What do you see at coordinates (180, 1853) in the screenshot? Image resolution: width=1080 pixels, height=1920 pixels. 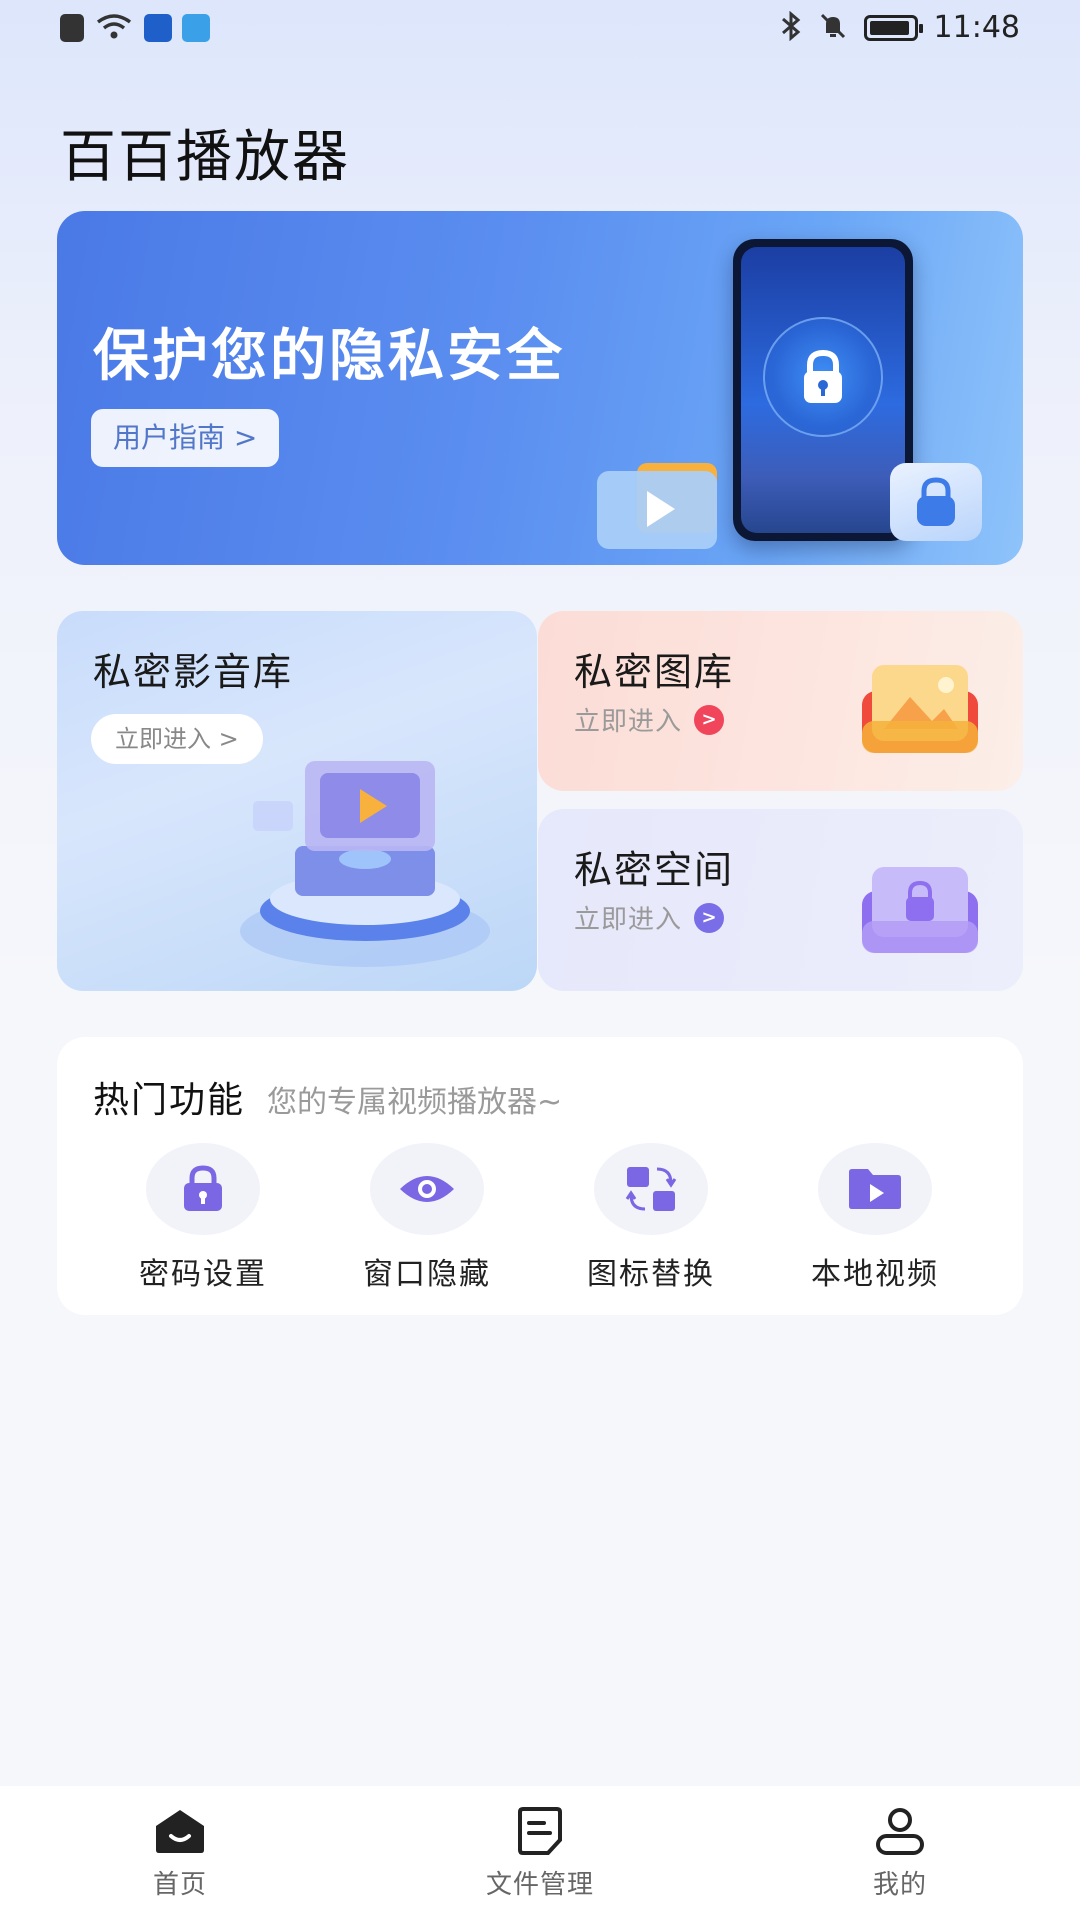 I see `nav-item-home: 首页` at bounding box center [180, 1853].